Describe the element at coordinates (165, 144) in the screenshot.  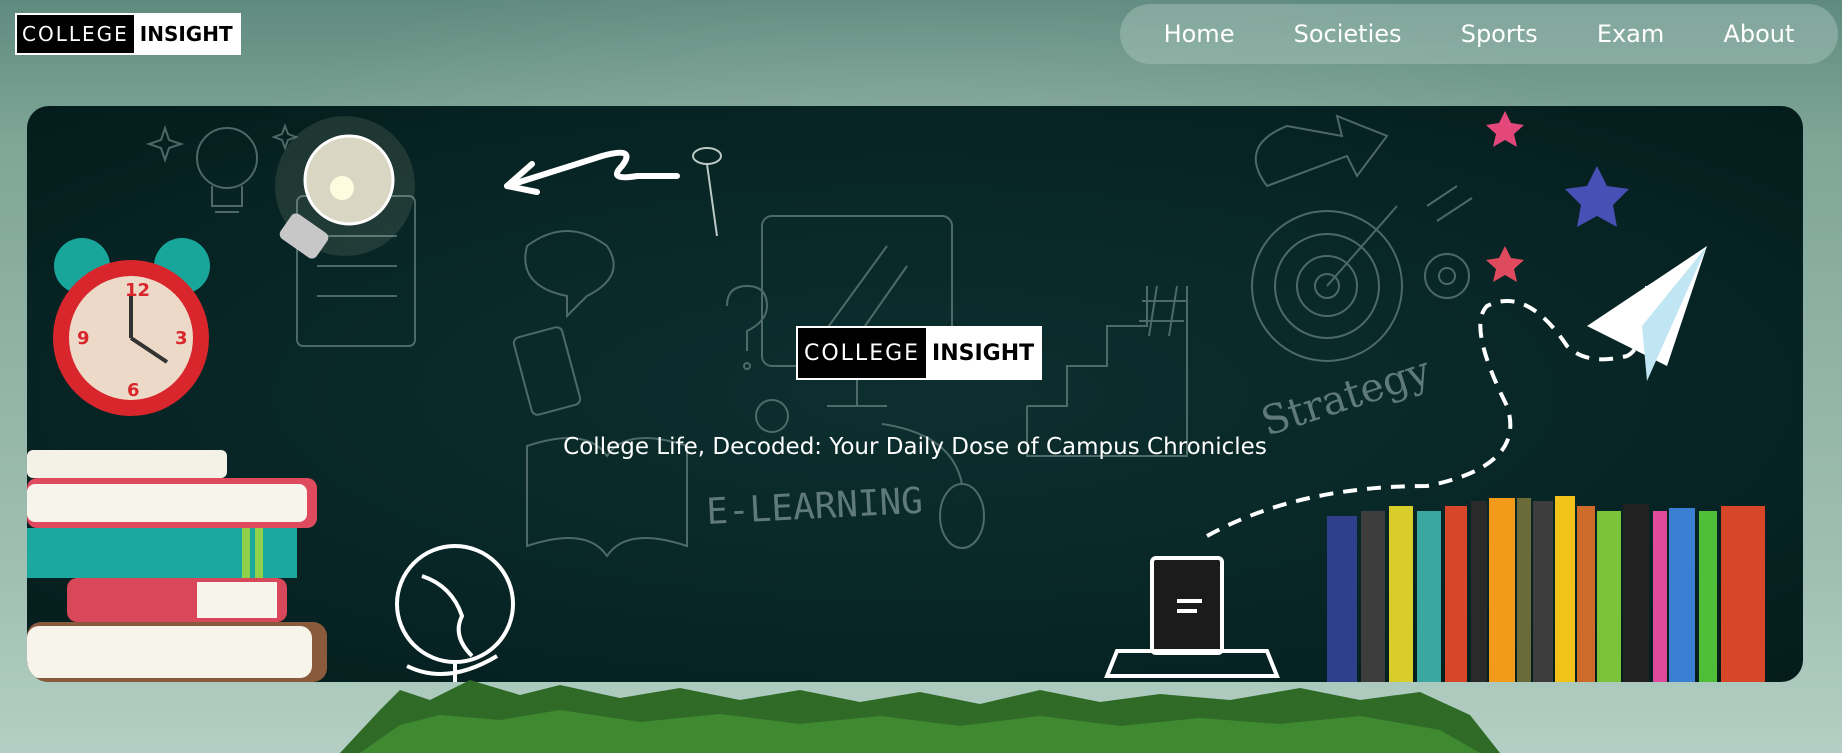
I see `sparkle-icon` at that location.